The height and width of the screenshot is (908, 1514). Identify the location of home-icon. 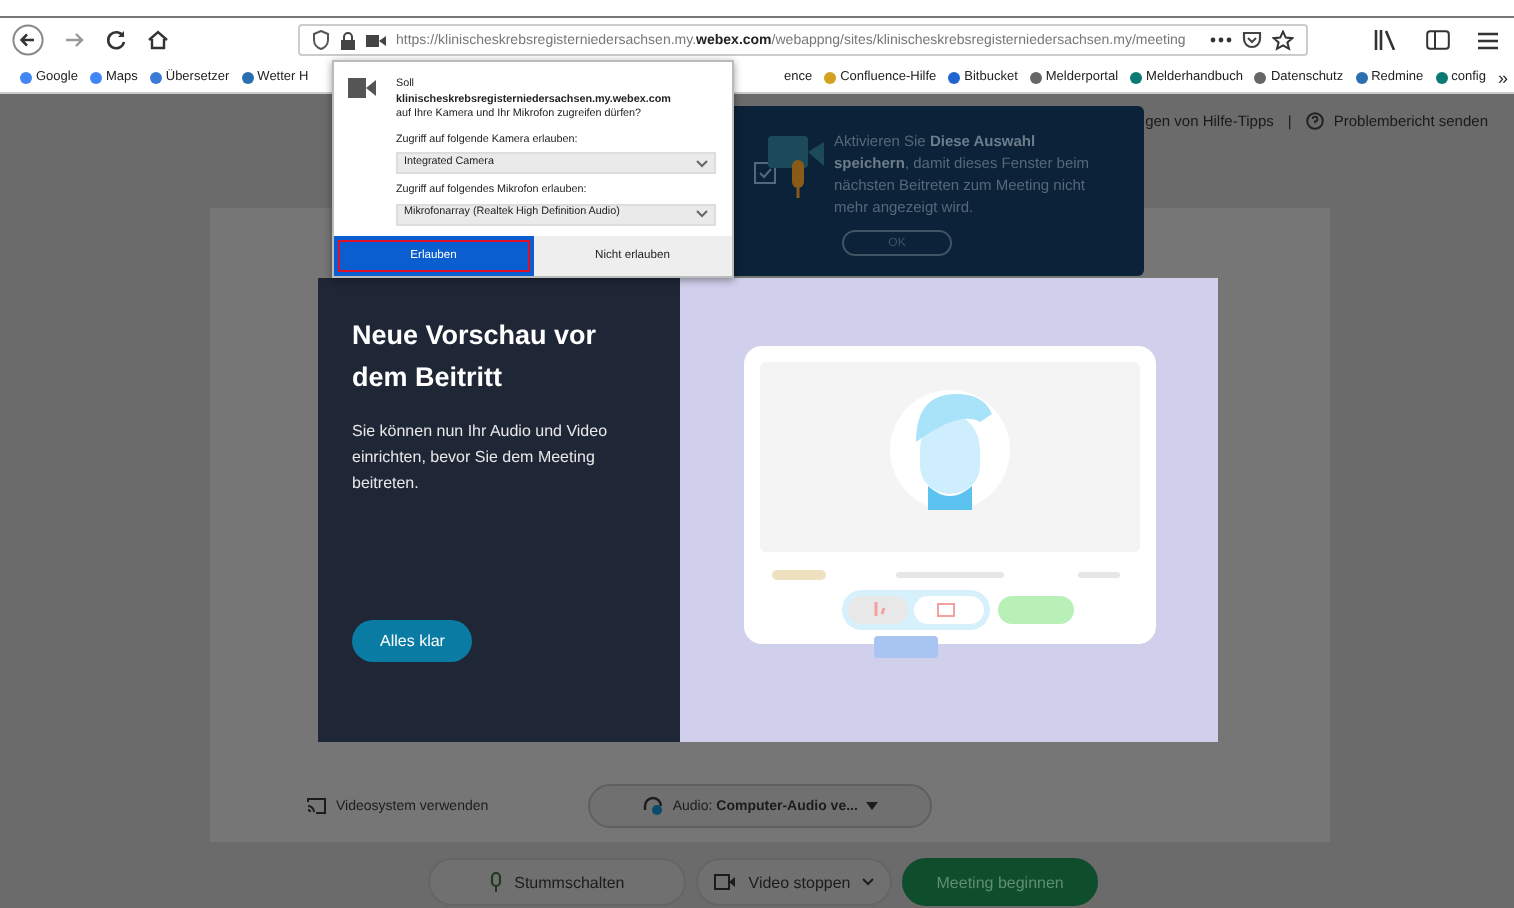
(158, 40).